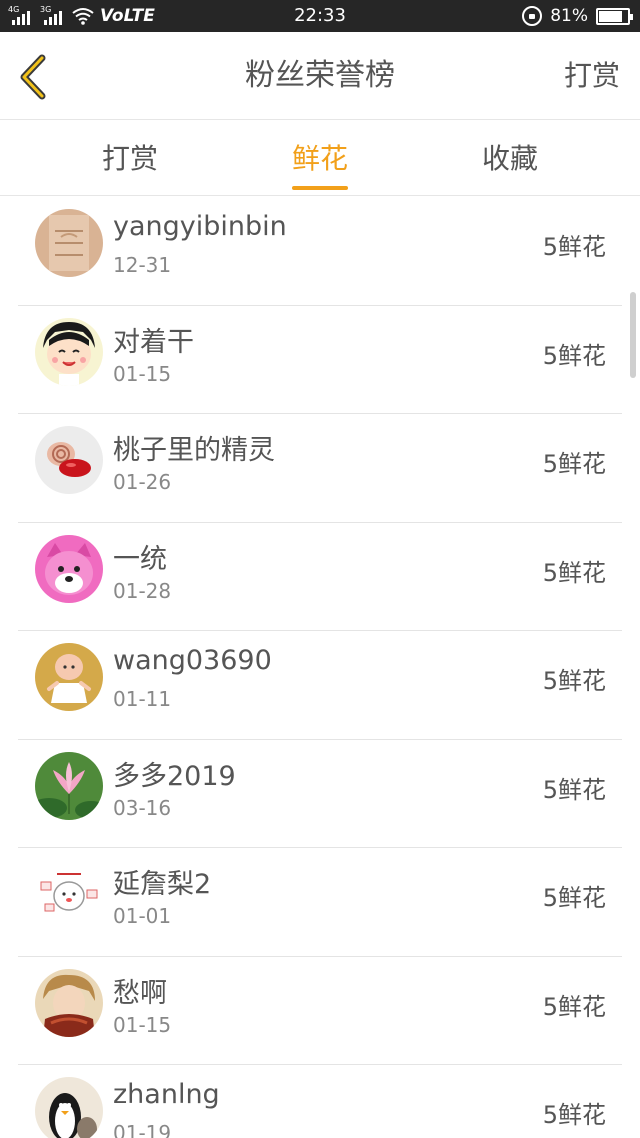 This screenshot has width=640, height=1138. I want to click on list-item: zhanlng 01-19 5鲜花, so click(320, 1101).